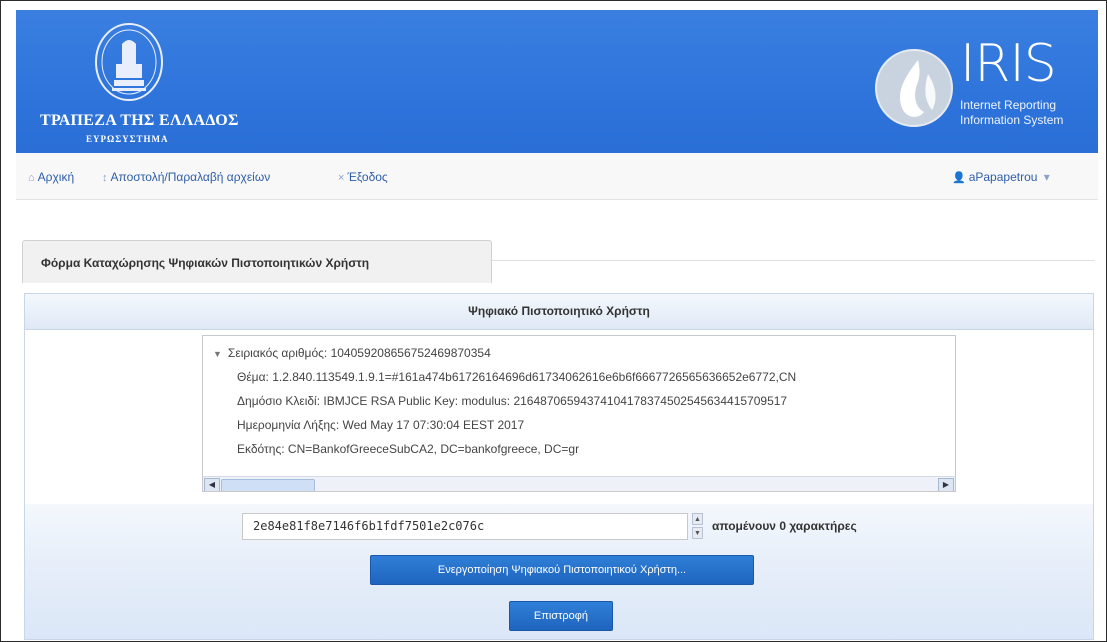 This screenshot has width=1107, height=642. I want to click on remaining-characters-text: απομένουν 0 χαρακτήρες, so click(784, 526).